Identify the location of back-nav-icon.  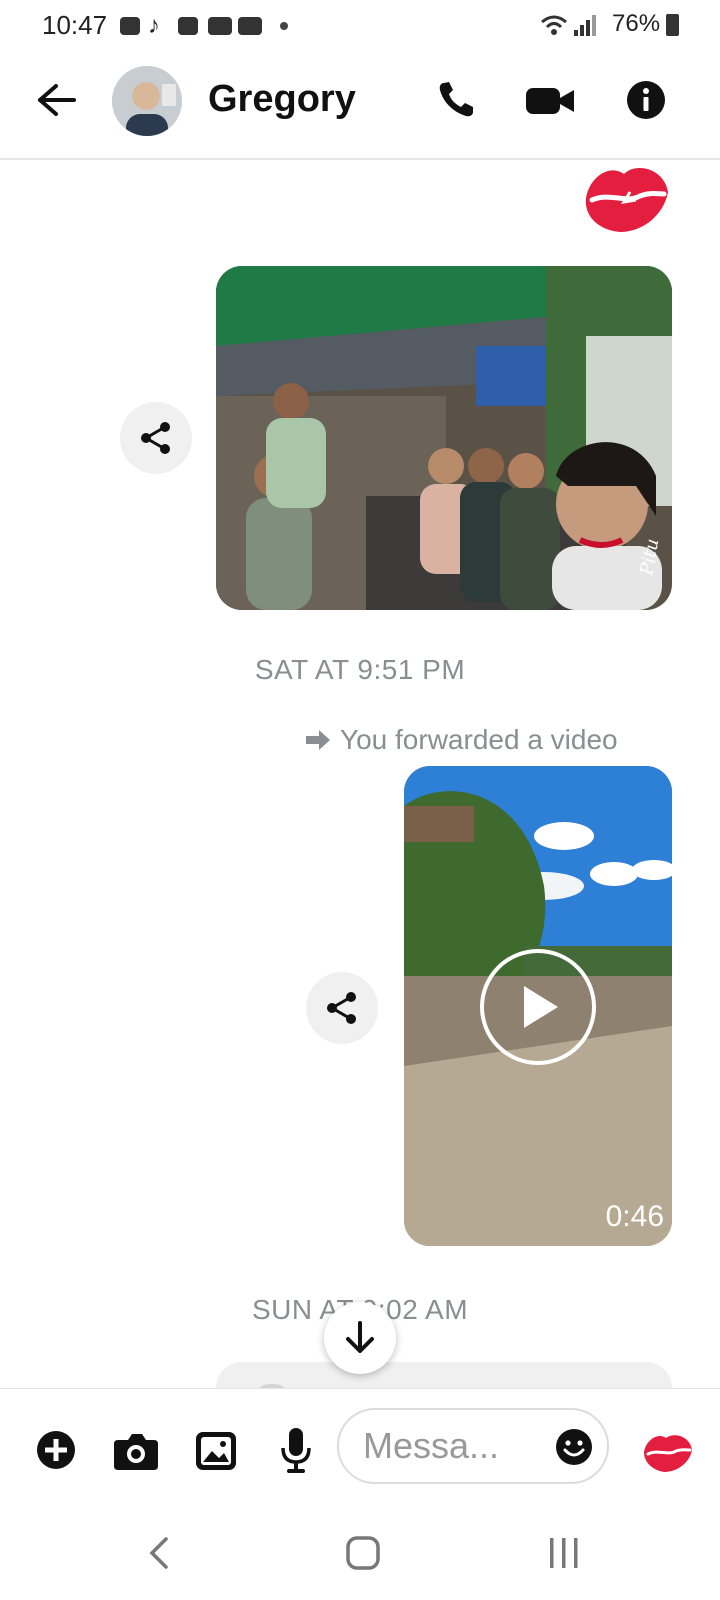
(159, 1553).